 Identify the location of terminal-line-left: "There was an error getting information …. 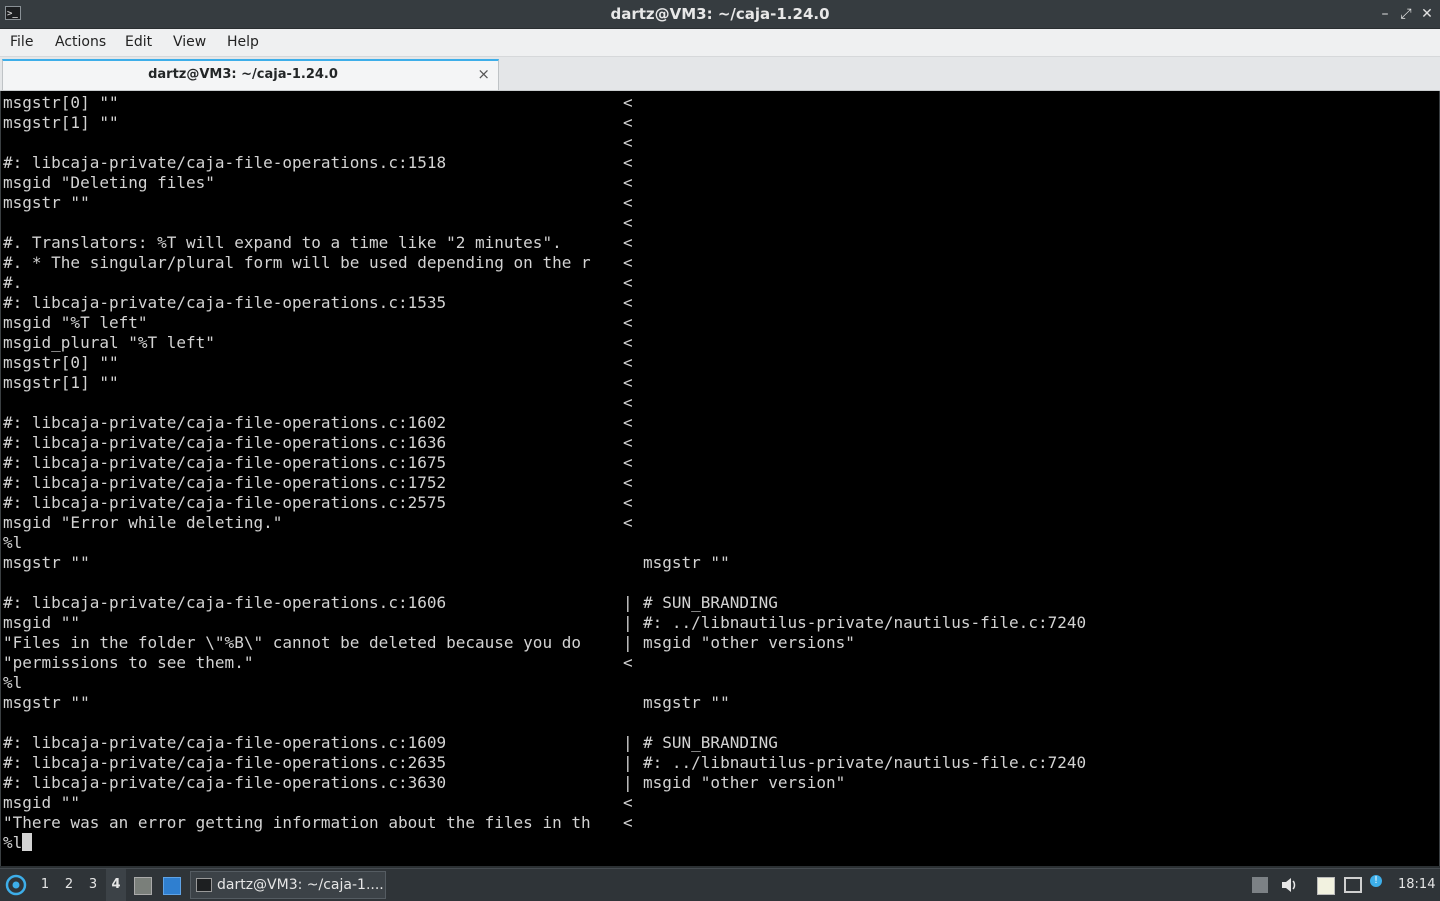
(297, 822).